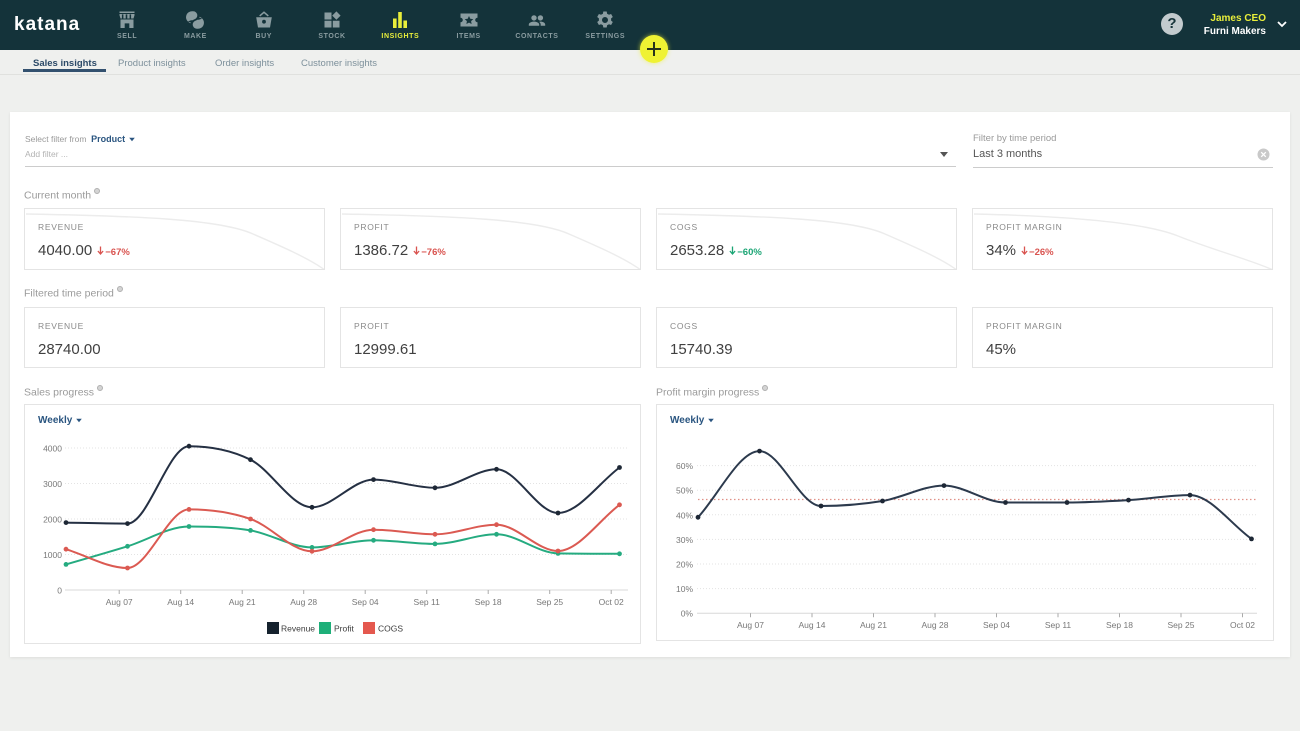  What do you see at coordinates (52, 449) in the screenshot?
I see `svg-text: 4000` at bounding box center [52, 449].